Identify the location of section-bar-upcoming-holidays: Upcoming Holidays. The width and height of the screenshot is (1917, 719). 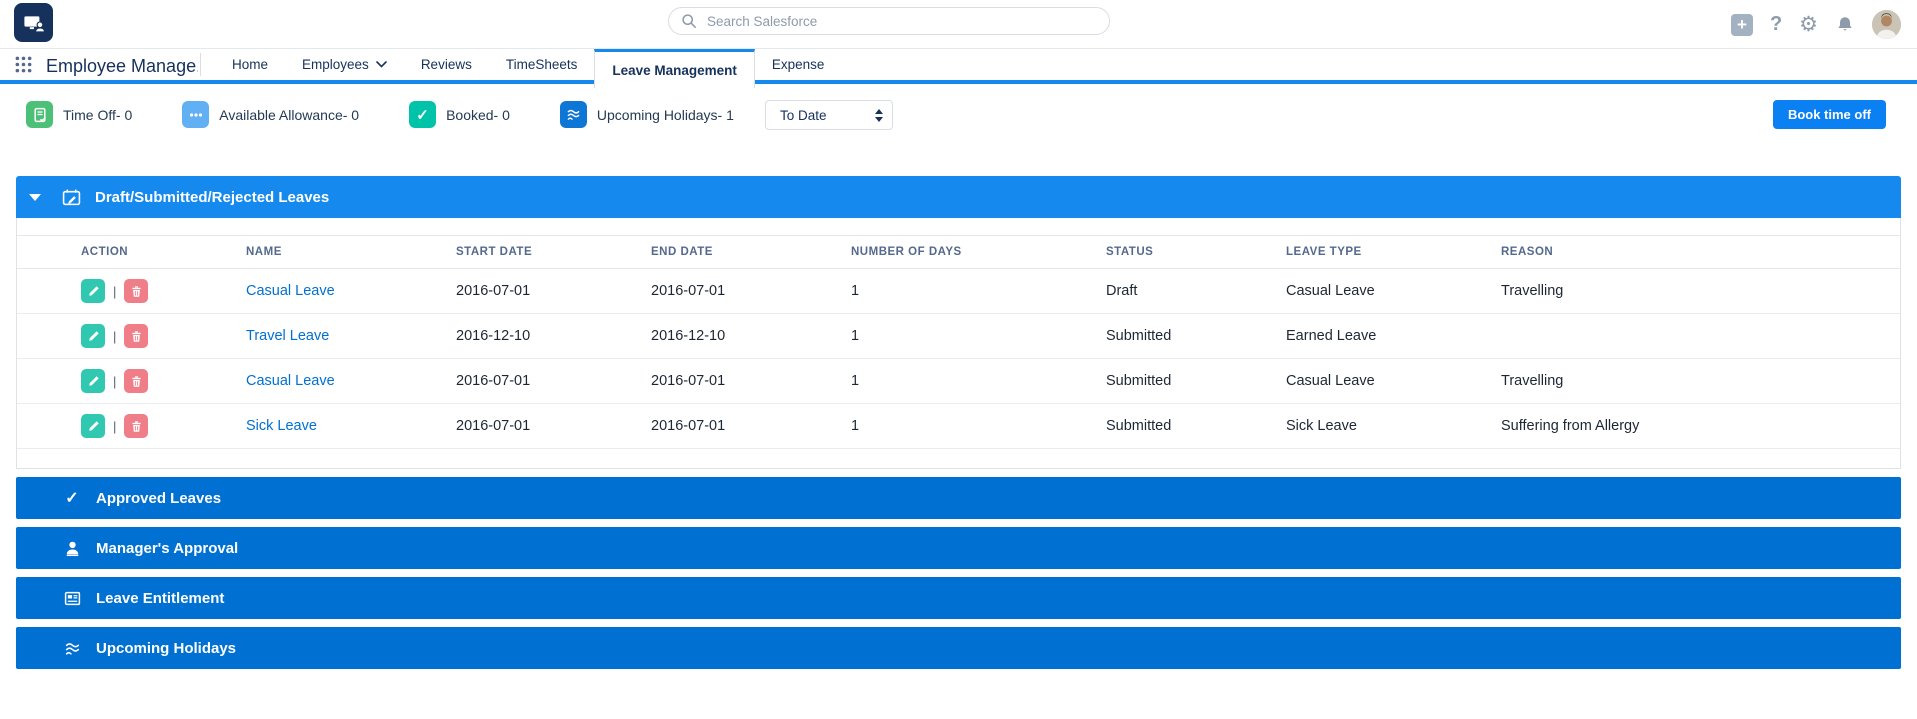
(958, 648).